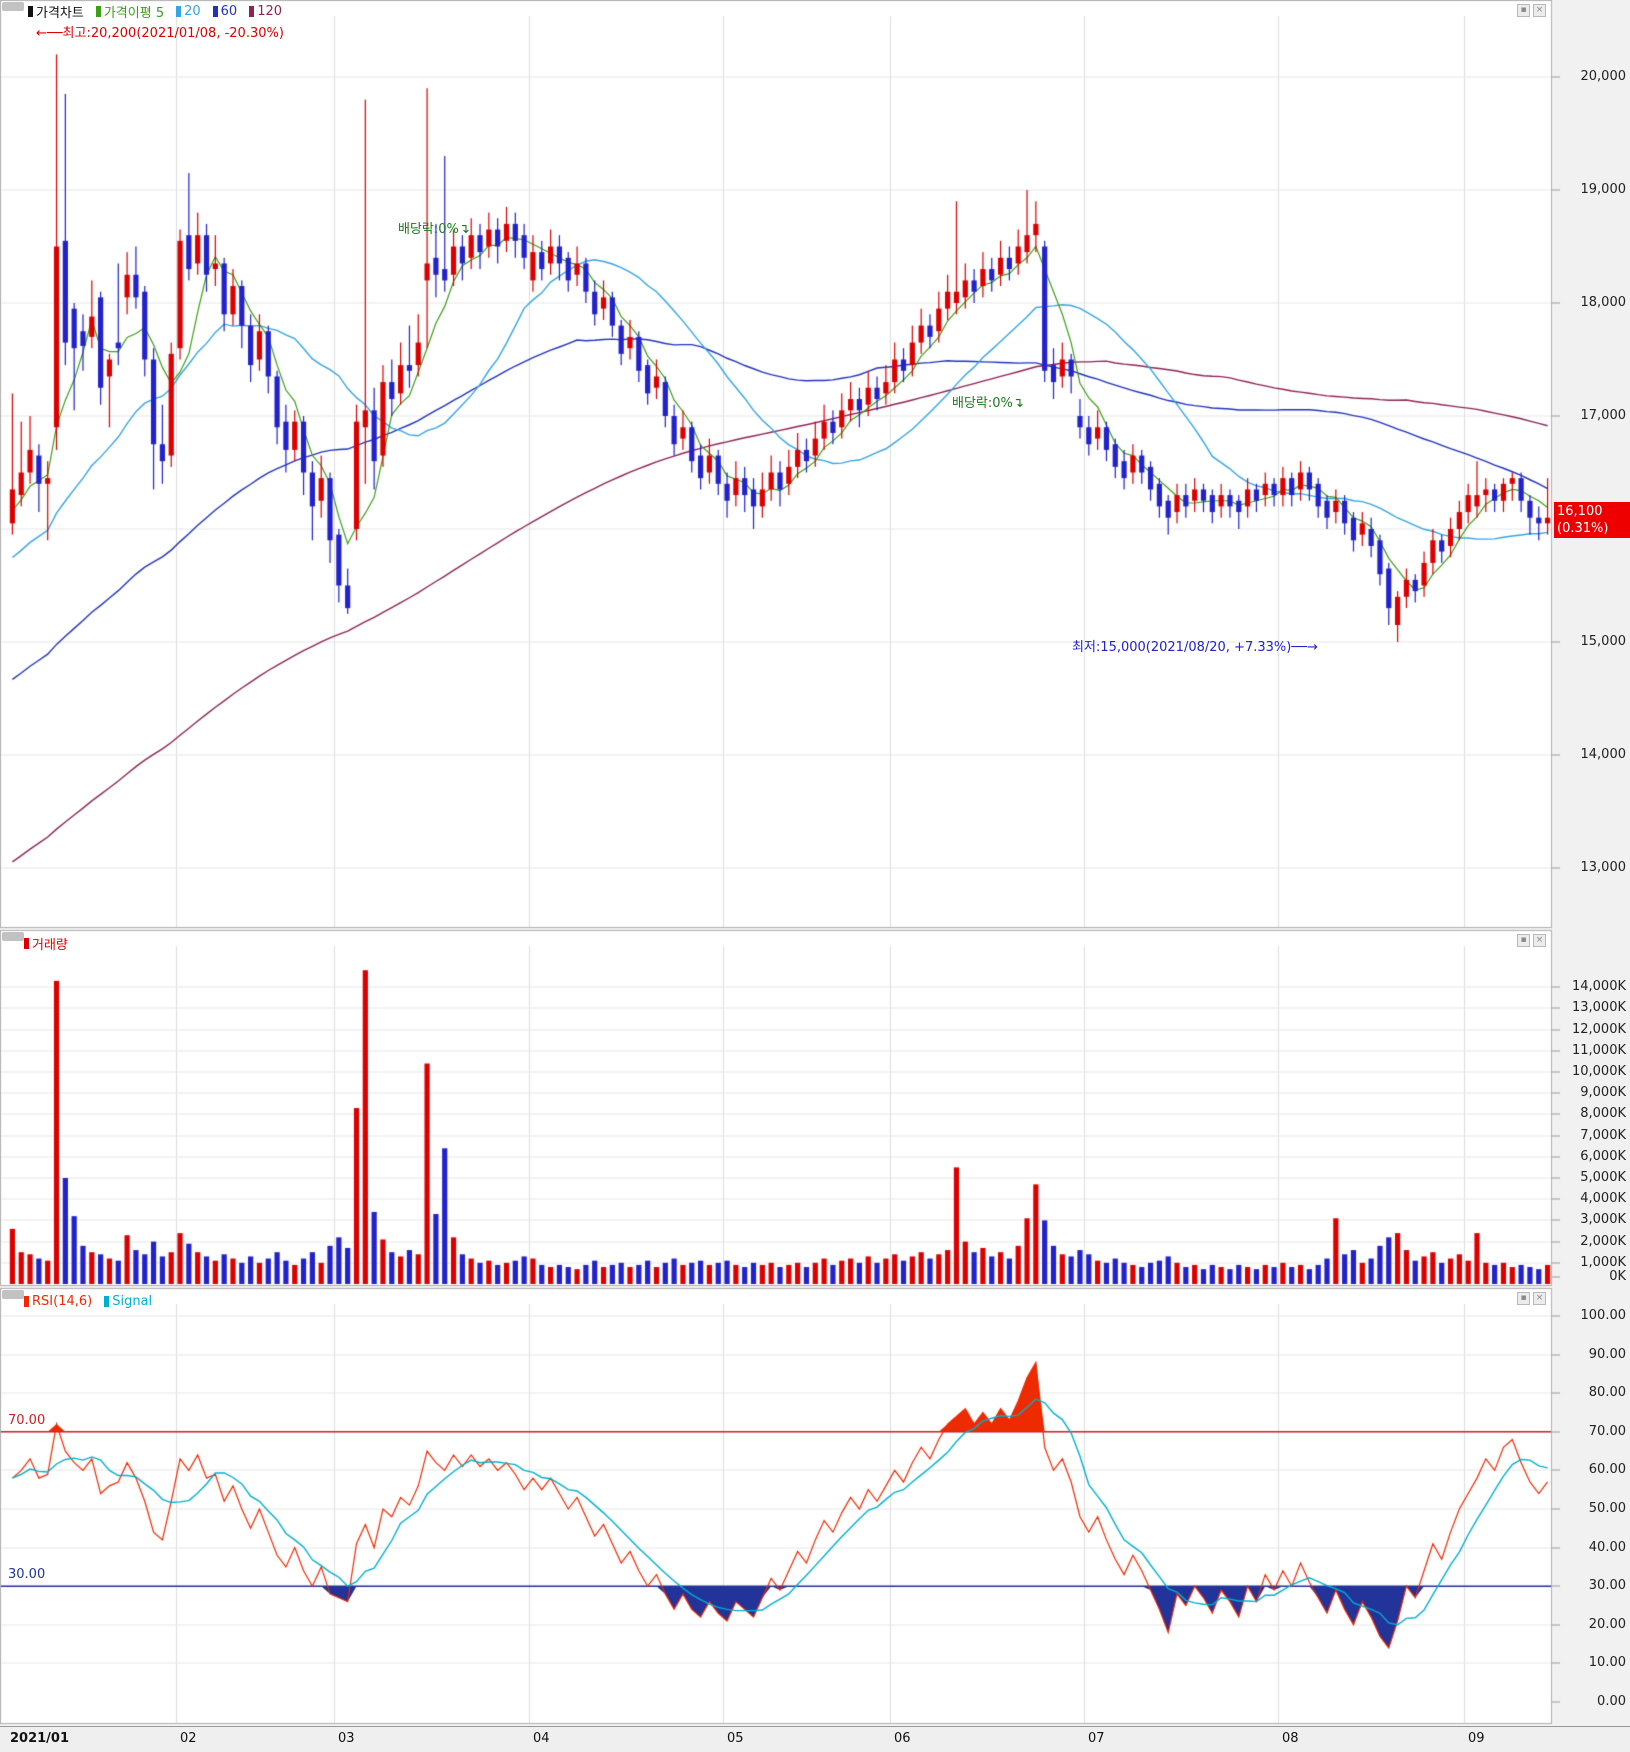 This screenshot has height=1752, width=1630. I want to click on volume-panel-minimize-icon: ▪, so click(1523, 940).